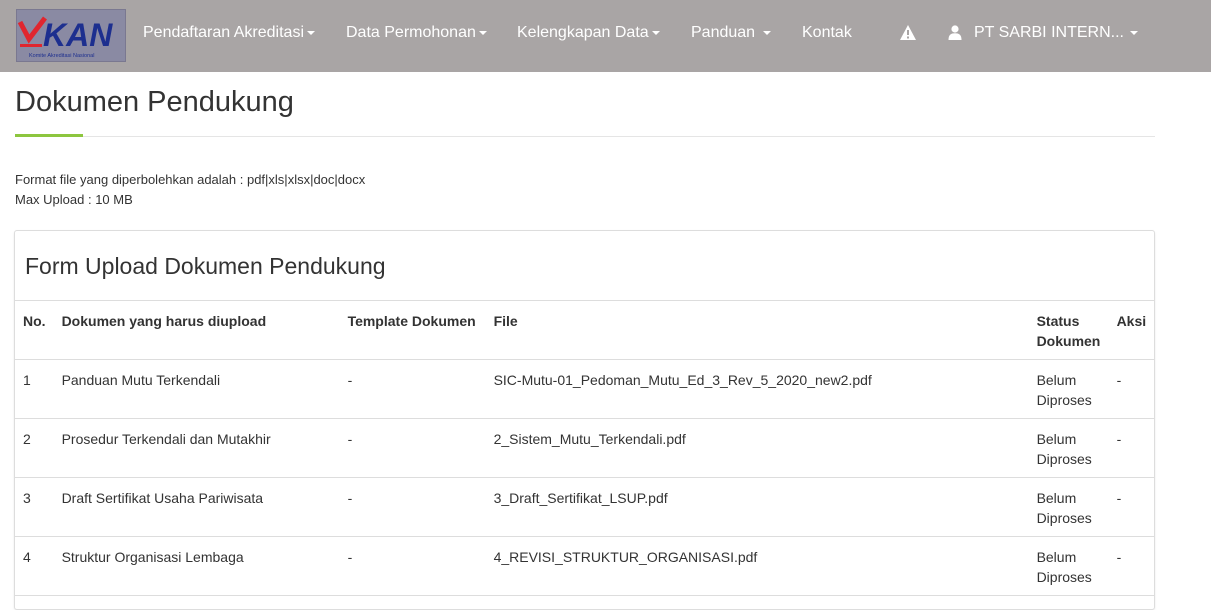 The height and width of the screenshot is (610, 1211). I want to click on kan-logo: KAN Komite Akreditasi Nasional, so click(71, 35).